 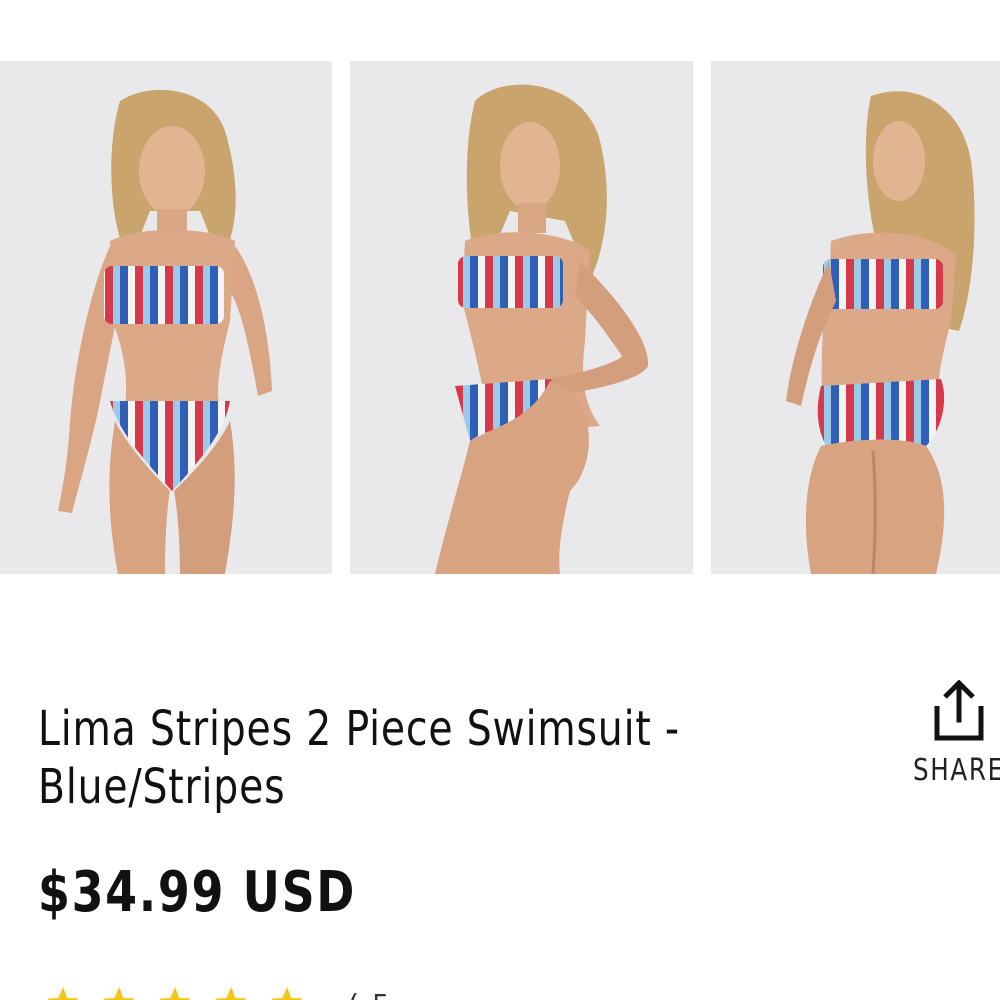 I want to click on product-image-back, so click(x=855, y=317).